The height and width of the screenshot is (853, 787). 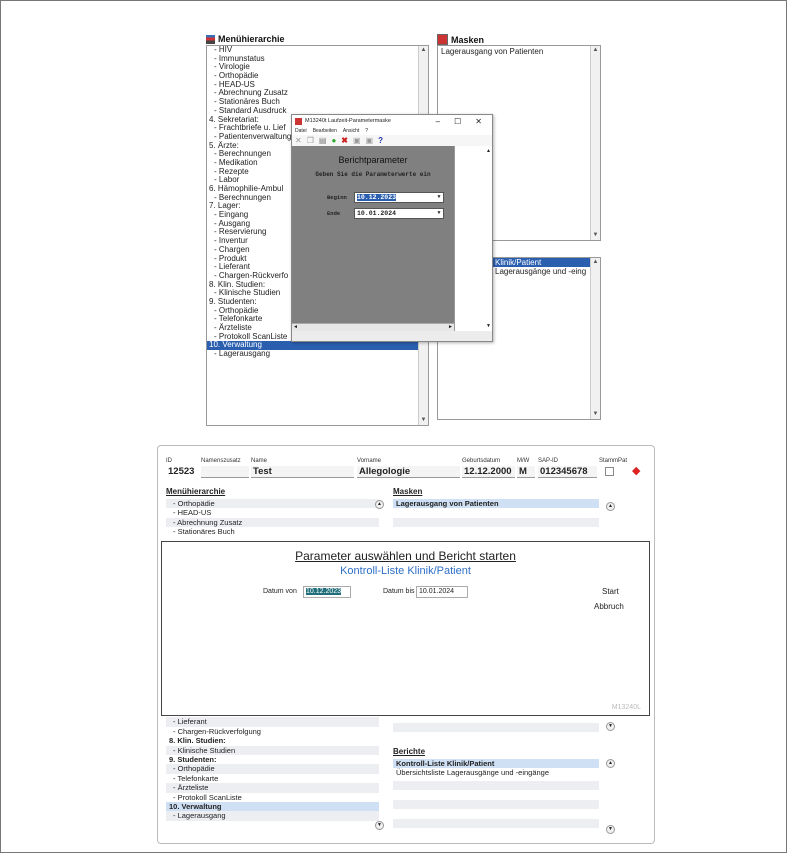 What do you see at coordinates (334, 213) in the screenshot?
I see `end-label: Ende` at bounding box center [334, 213].